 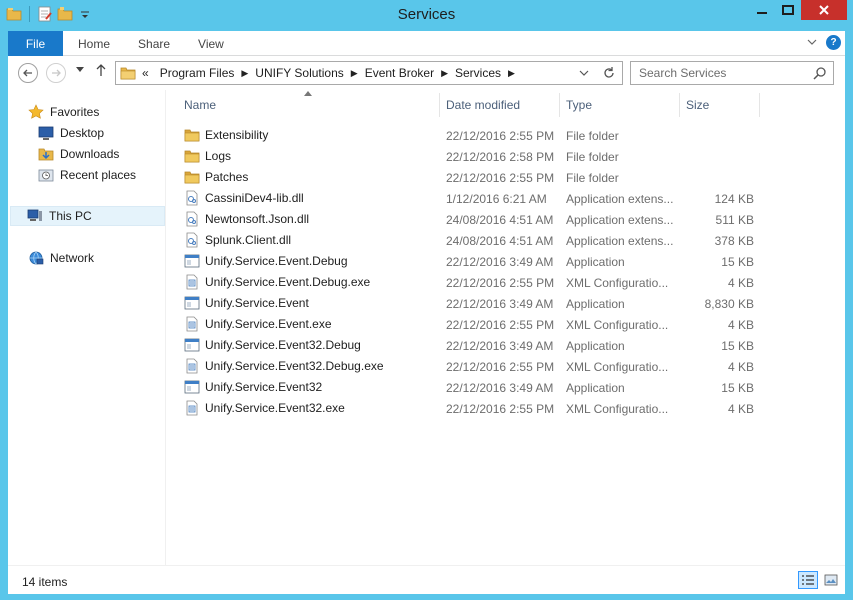 What do you see at coordinates (78, 154) in the screenshot?
I see `nav-downloads: Downloads` at bounding box center [78, 154].